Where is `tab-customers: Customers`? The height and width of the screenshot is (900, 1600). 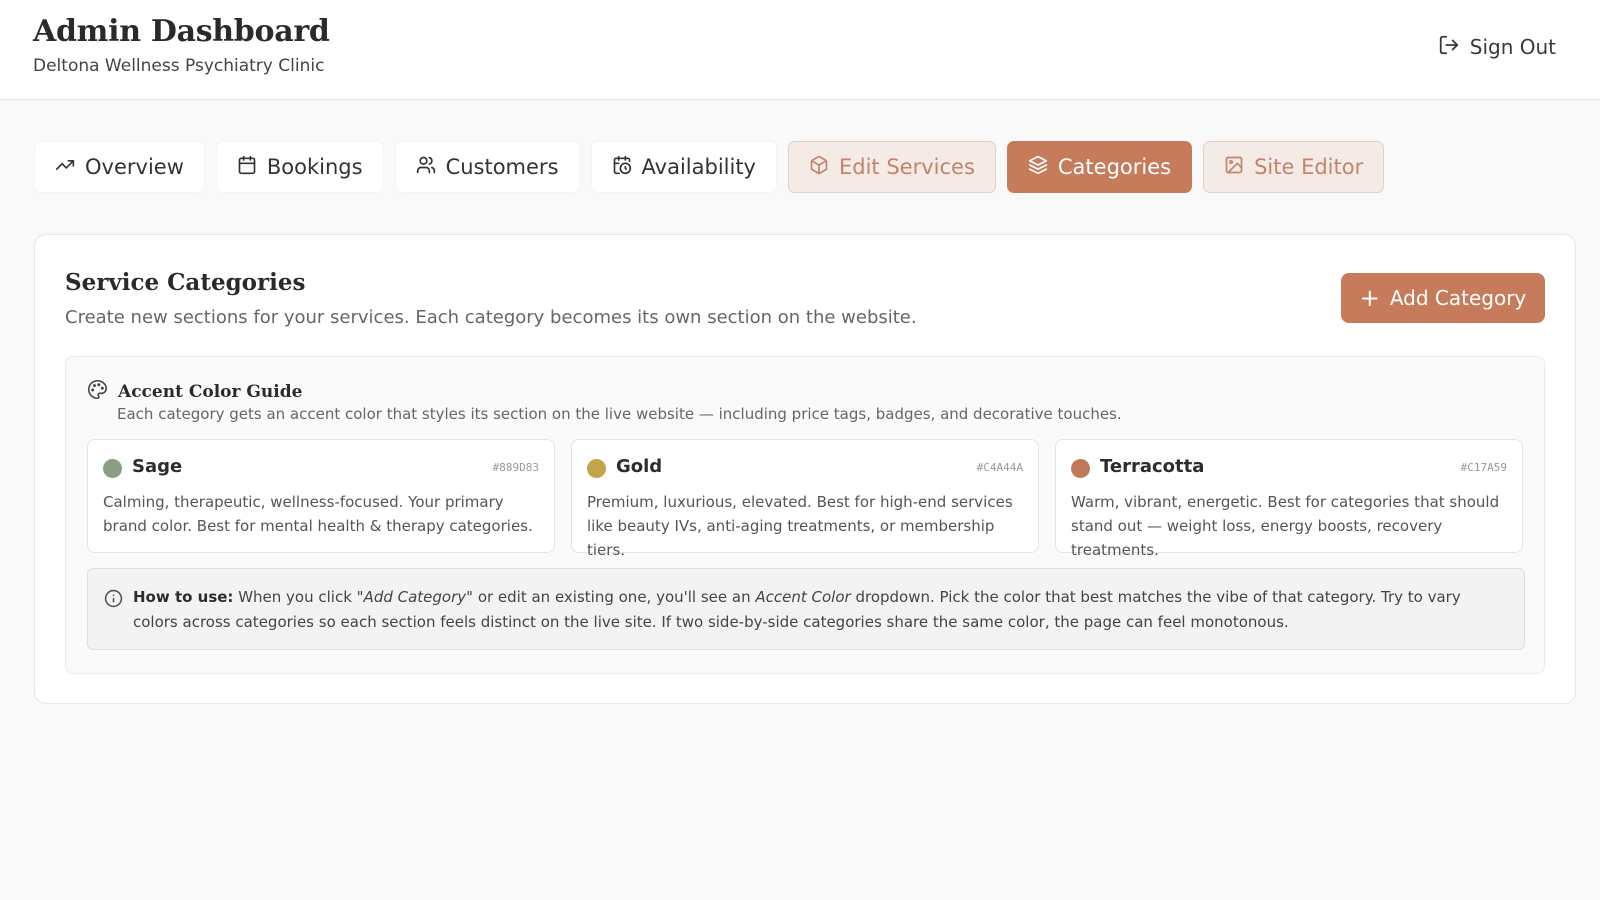
tab-customers: Customers is located at coordinates (487, 167).